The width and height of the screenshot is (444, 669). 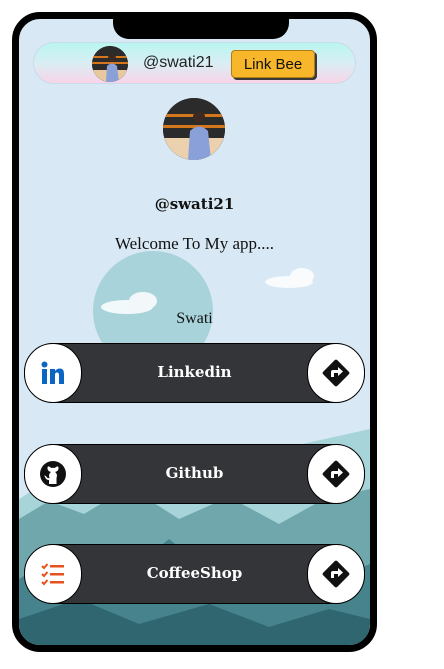 I want to click on profile-username: @swati21, so click(x=194, y=204).